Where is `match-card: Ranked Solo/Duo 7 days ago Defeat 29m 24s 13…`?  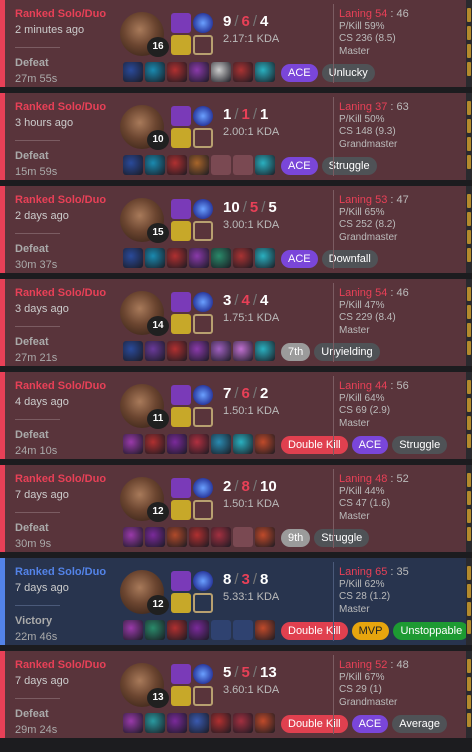 match-card: Ranked Solo/Duo 7 days ago Defeat 29m 24s 13… is located at coordinates (236, 694).